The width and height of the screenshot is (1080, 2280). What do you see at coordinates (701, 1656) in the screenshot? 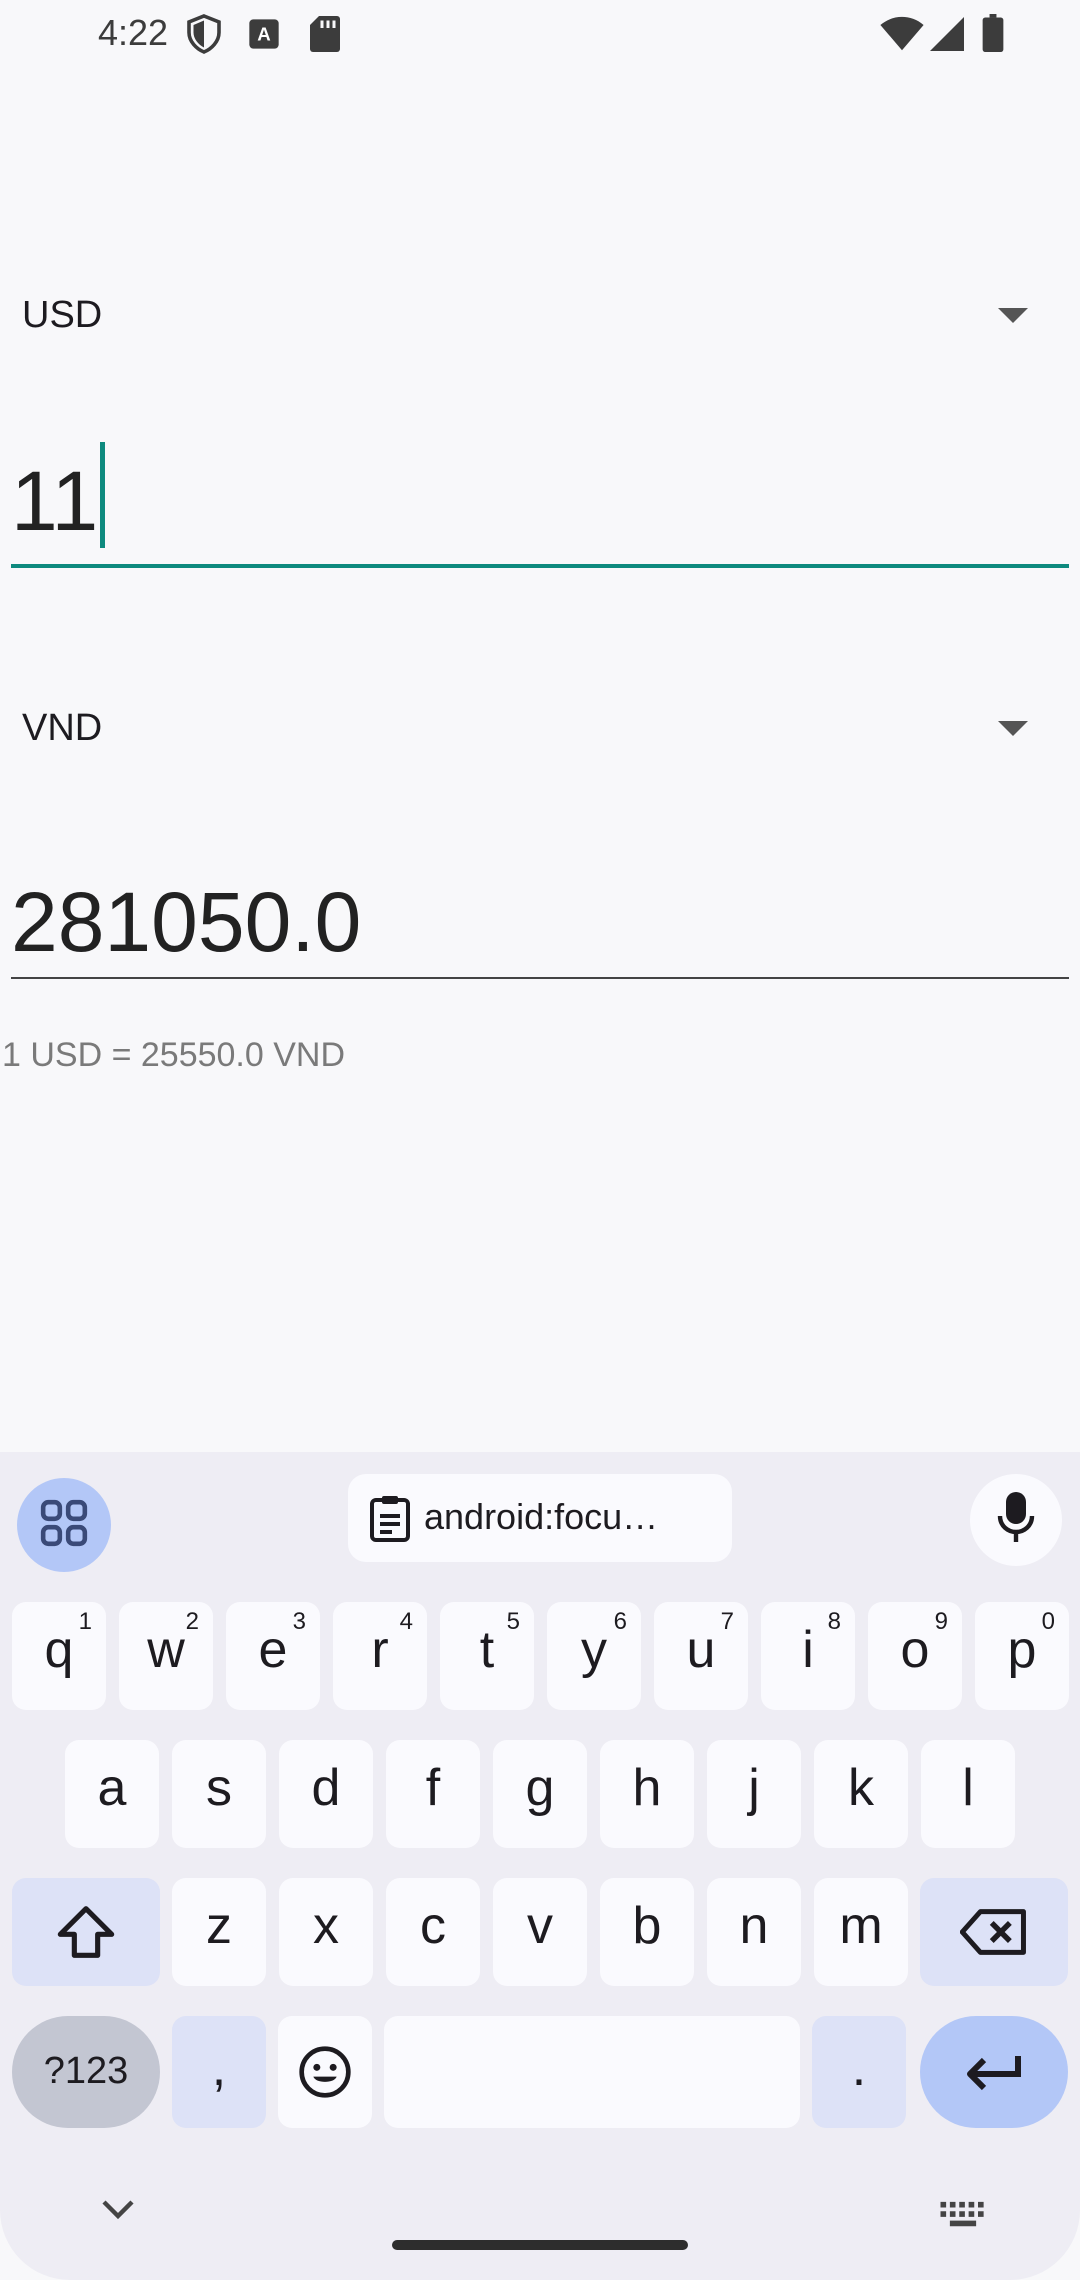
I see `key-u: u7` at bounding box center [701, 1656].